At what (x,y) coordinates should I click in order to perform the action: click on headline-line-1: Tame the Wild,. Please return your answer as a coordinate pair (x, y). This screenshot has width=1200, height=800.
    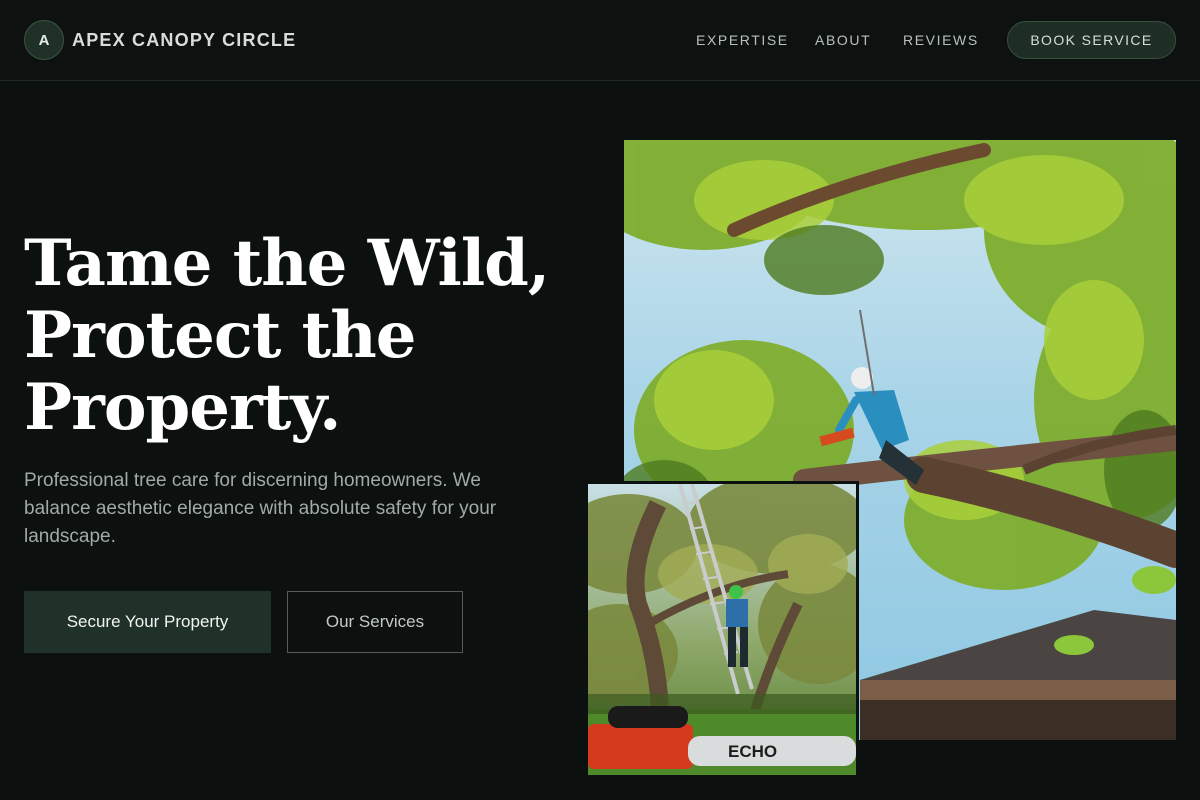
    Looking at the image, I should click on (287, 263).